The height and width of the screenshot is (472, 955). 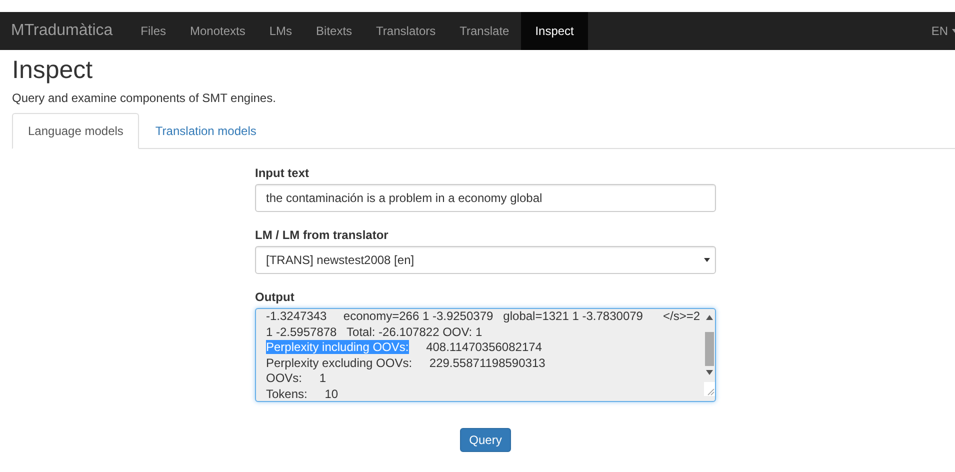 I want to click on nav-link: Translators, so click(x=406, y=31).